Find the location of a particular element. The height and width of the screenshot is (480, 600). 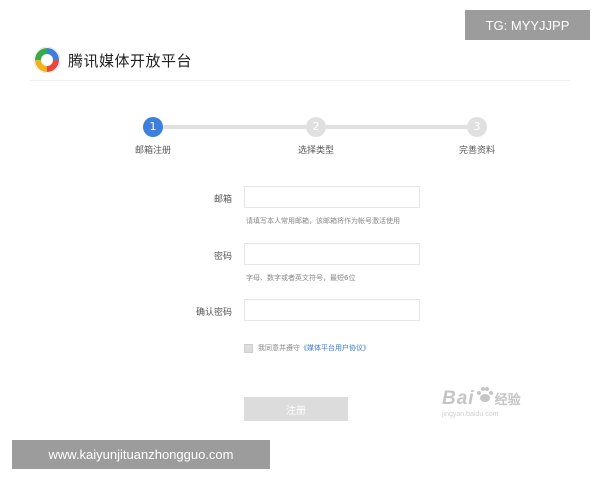

registration-progress: 1 2 3 邮箱注册 选择类型 完善资料 is located at coordinates (300, 138).